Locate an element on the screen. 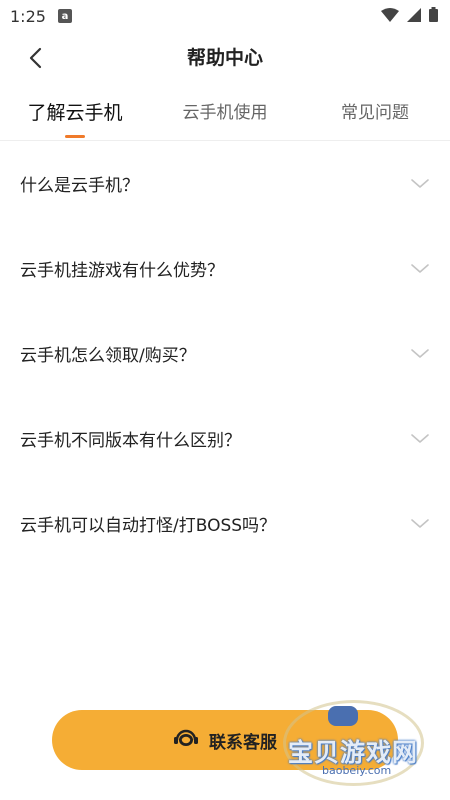  top-app-bar: 帮助中心 is located at coordinates (225, 58).